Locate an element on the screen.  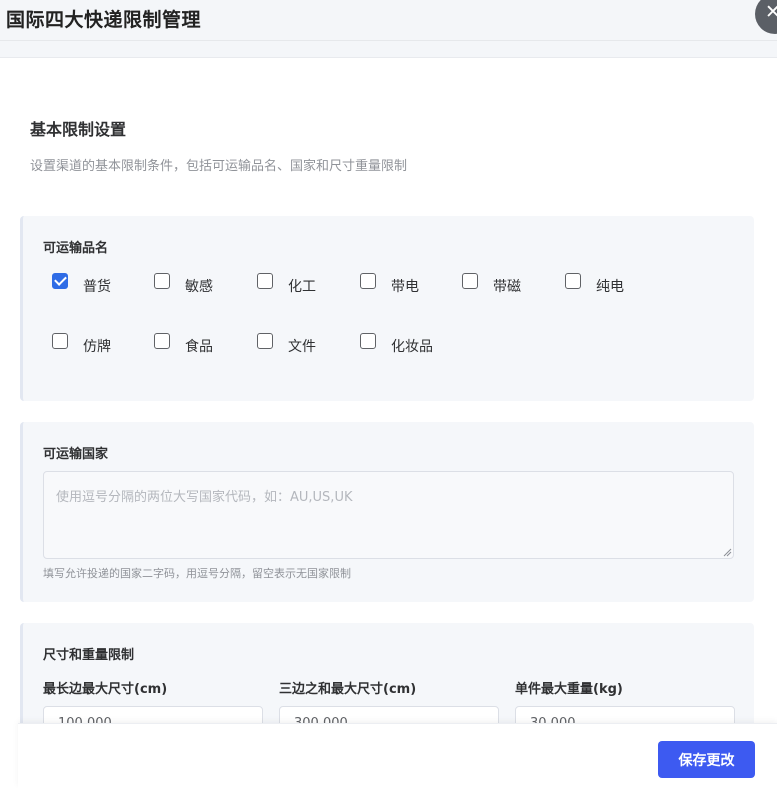
dialog-header: 国际四大快递限制管理 is located at coordinates (388, 20).